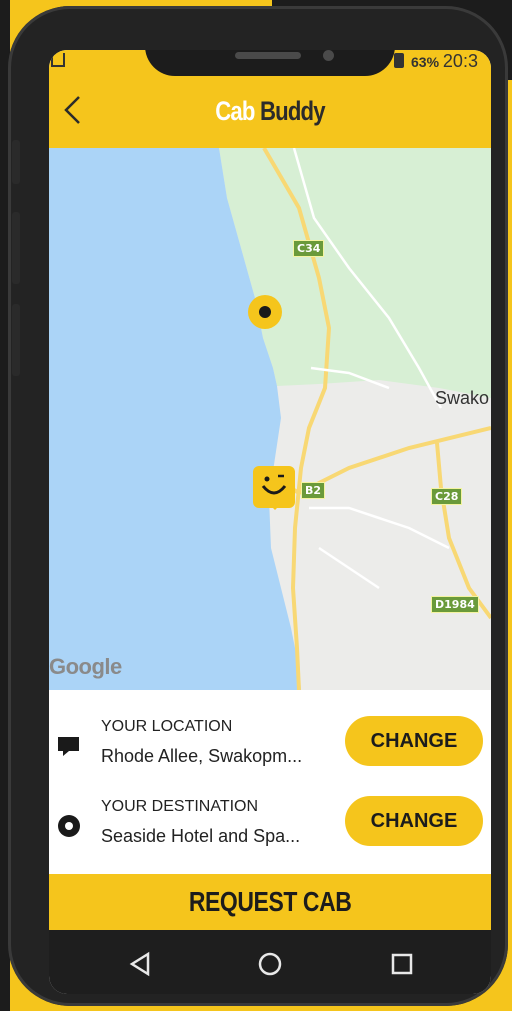 This screenshot has width=512, height=1011. I want to click on speaker-grille, so click(268, 55).